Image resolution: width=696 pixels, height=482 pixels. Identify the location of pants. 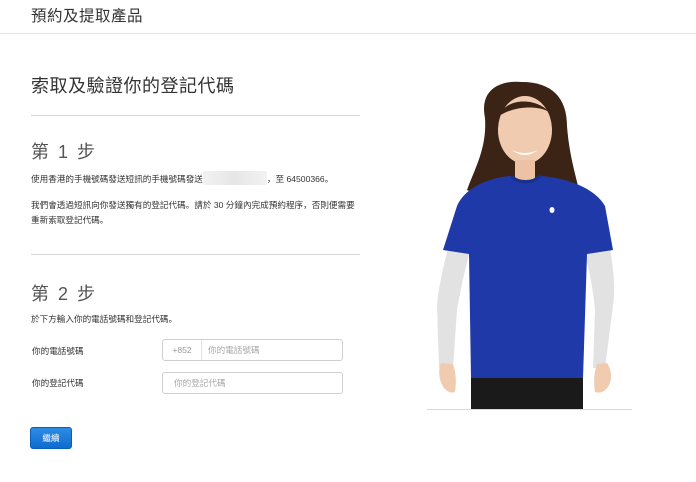
(527, 394).